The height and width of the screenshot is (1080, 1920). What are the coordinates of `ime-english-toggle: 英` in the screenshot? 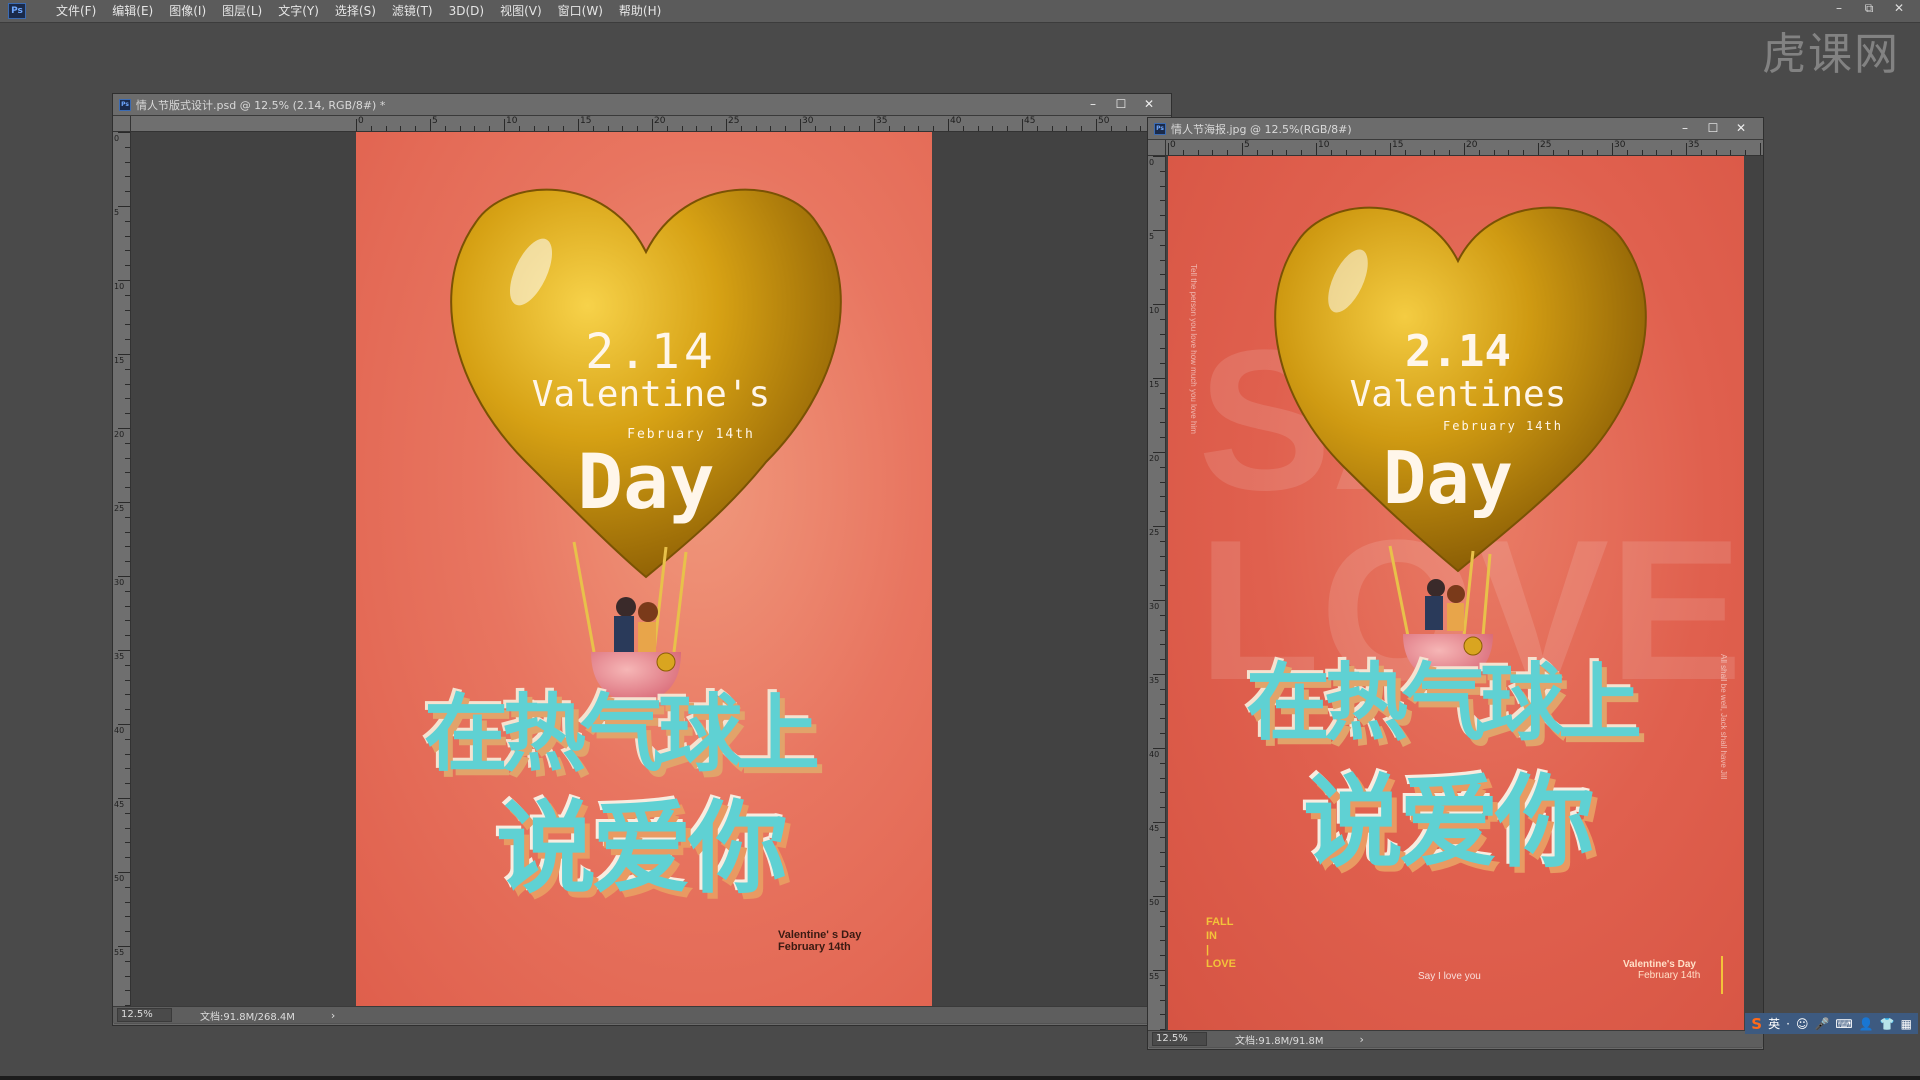 It's located at (1774, 1023).